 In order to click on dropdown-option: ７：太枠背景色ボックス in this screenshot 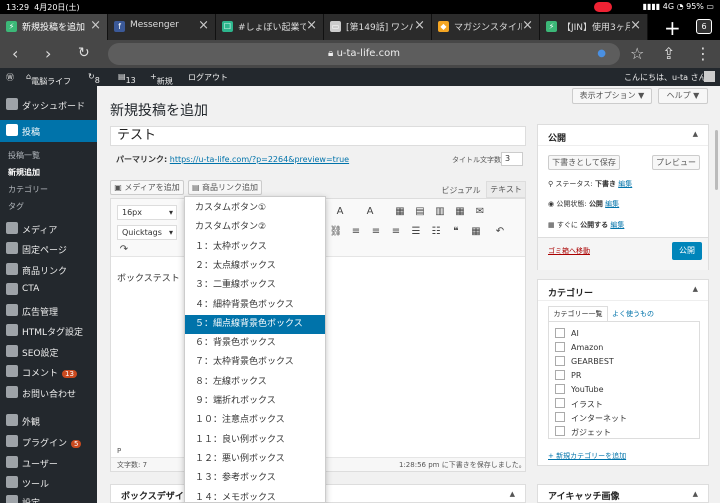, I will do `click(255, 362)`.